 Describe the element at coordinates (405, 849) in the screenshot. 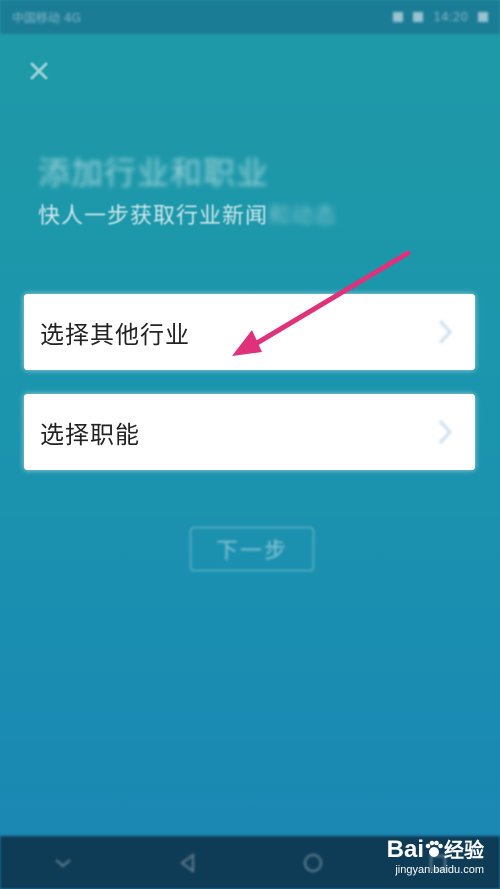

I see `watermark-logo-text: Bai` at that location.